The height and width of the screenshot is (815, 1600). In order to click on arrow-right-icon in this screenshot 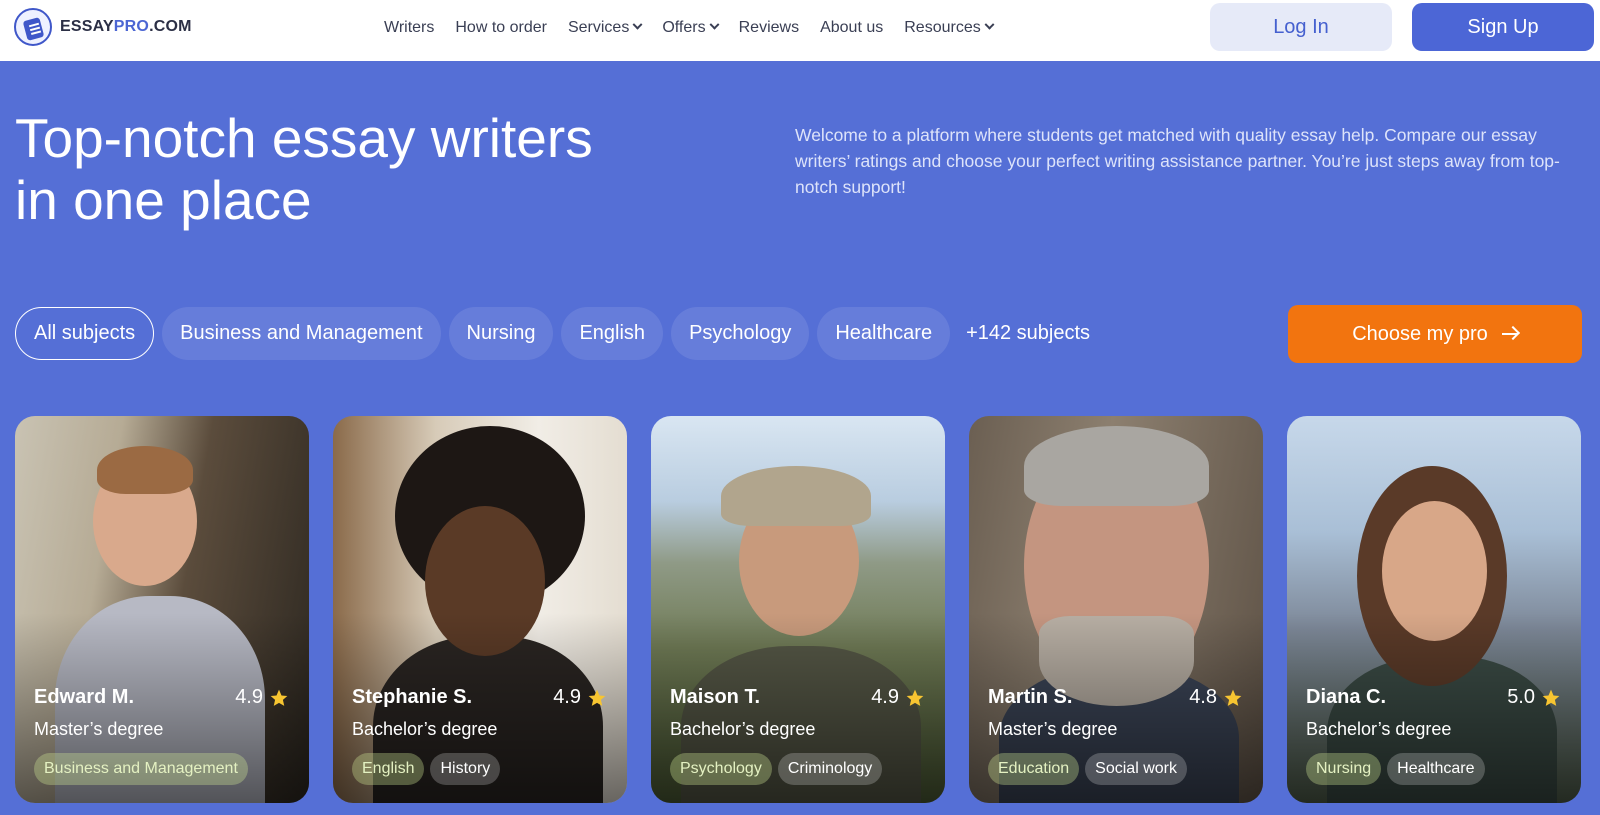, I will do `click(1509, 334)`.